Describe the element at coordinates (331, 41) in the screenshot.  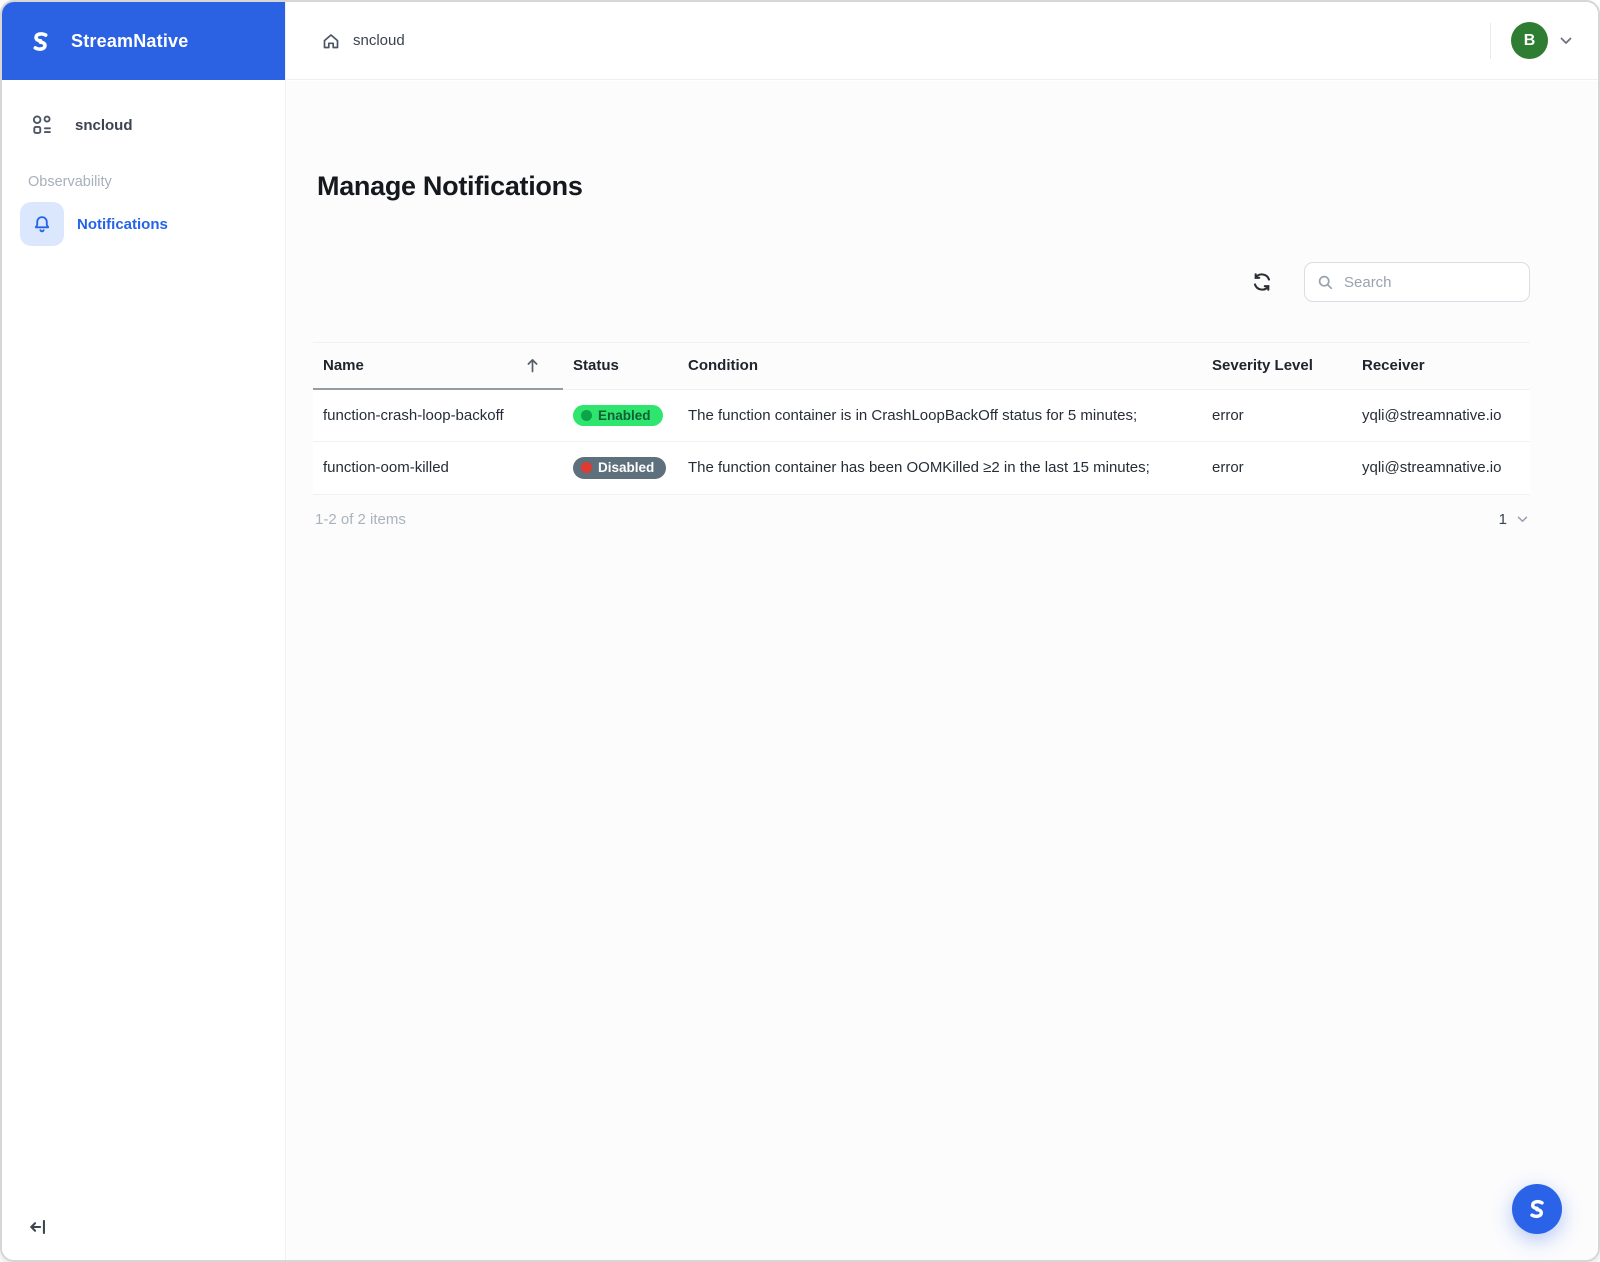
I see `home-icon` at that location.